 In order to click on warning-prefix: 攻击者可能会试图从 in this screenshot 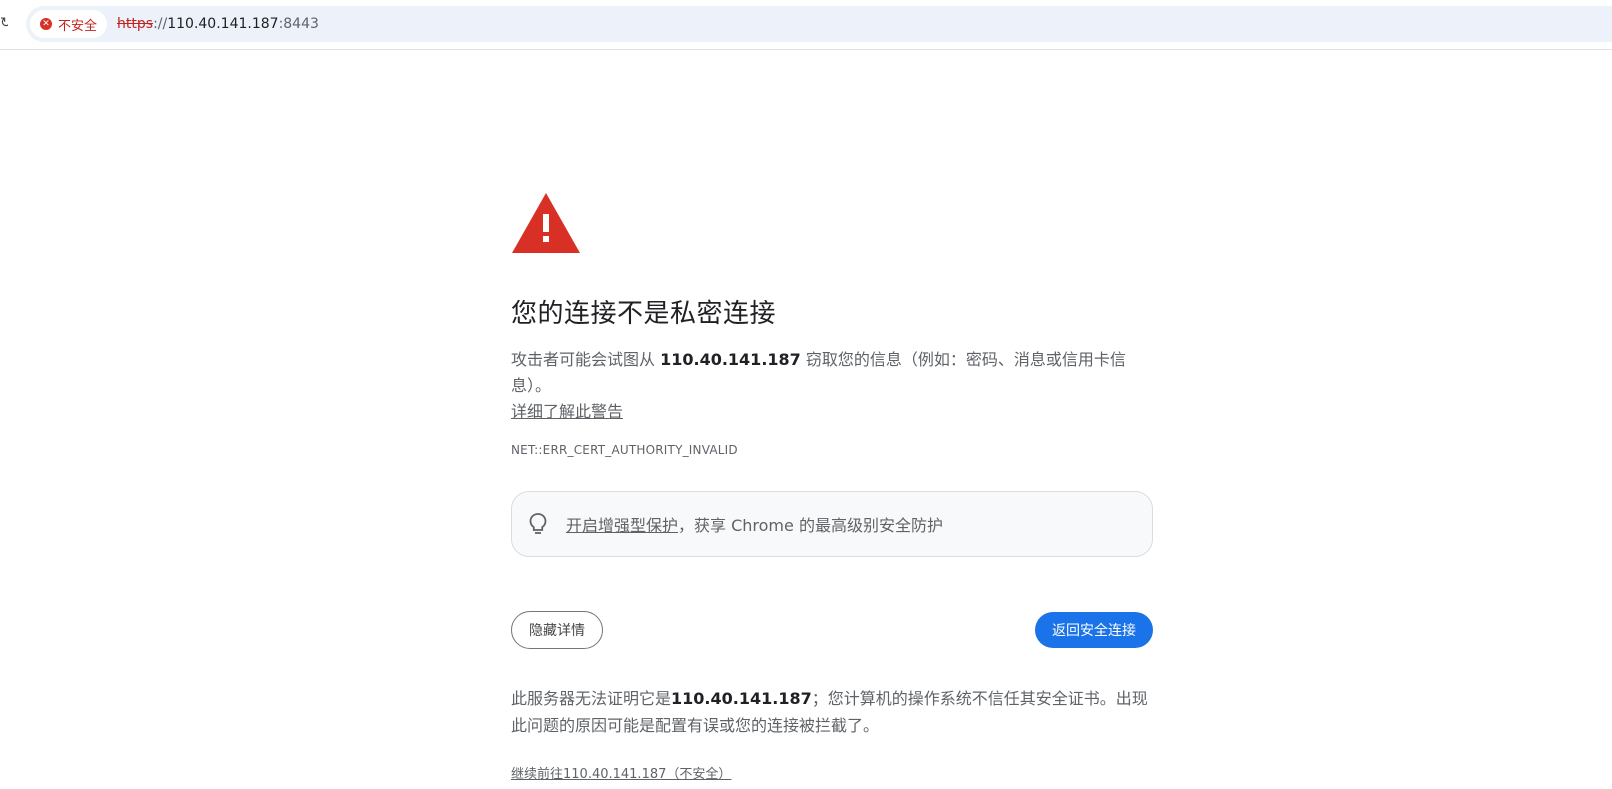, I will do `click(586, 359)`.